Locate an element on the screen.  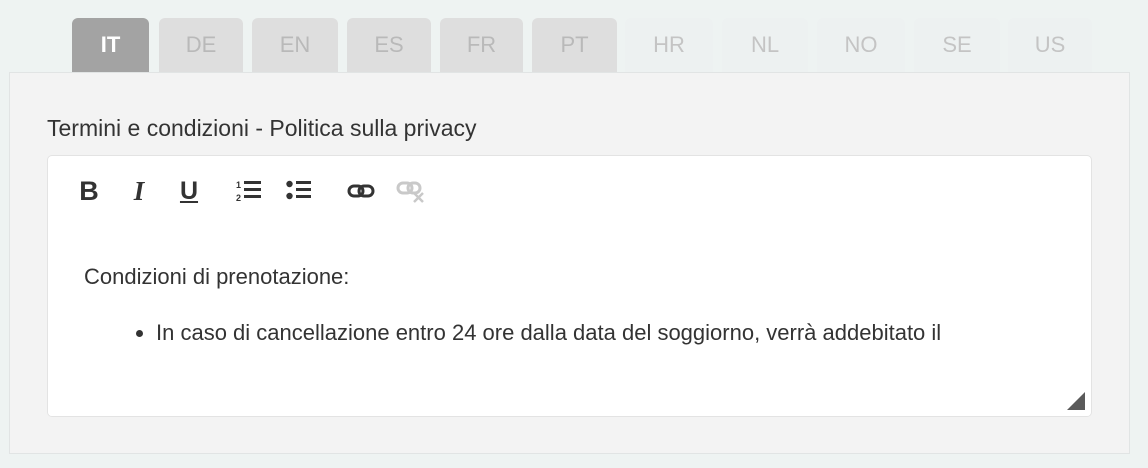
tab-fr: FR is located at coordinates (481, 45).